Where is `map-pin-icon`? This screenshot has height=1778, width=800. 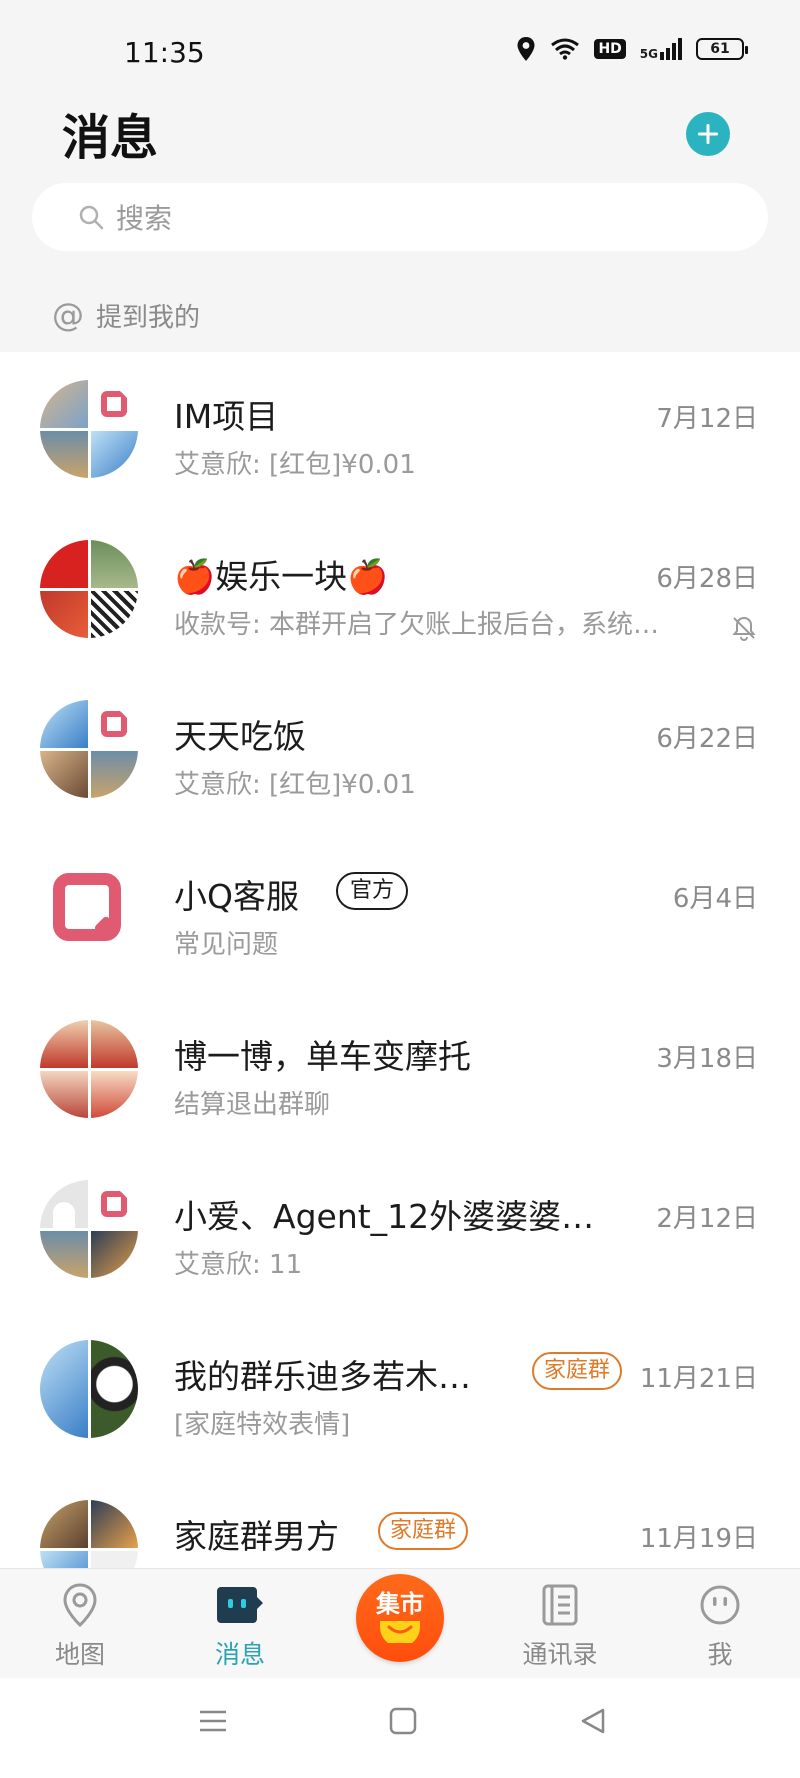
map-pin-icon is located at coordinates (80, 1605).